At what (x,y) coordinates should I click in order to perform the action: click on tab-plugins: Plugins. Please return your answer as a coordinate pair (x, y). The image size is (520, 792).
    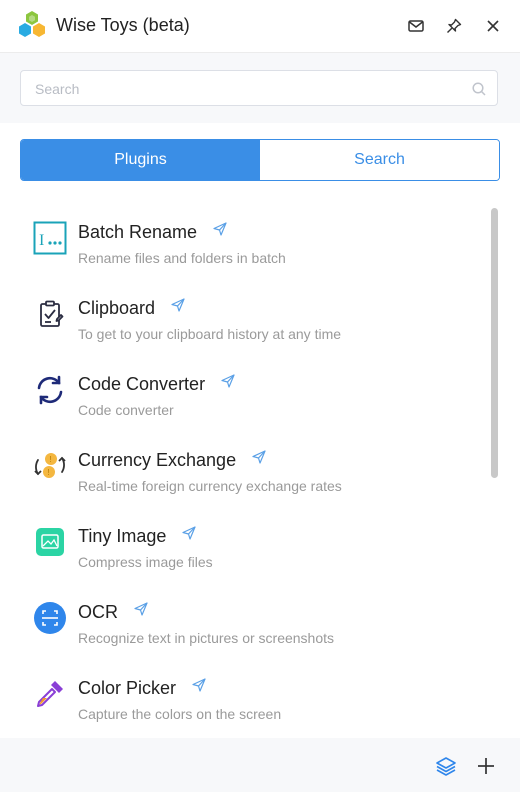
    Looking at the image, I should click on (140, 160).